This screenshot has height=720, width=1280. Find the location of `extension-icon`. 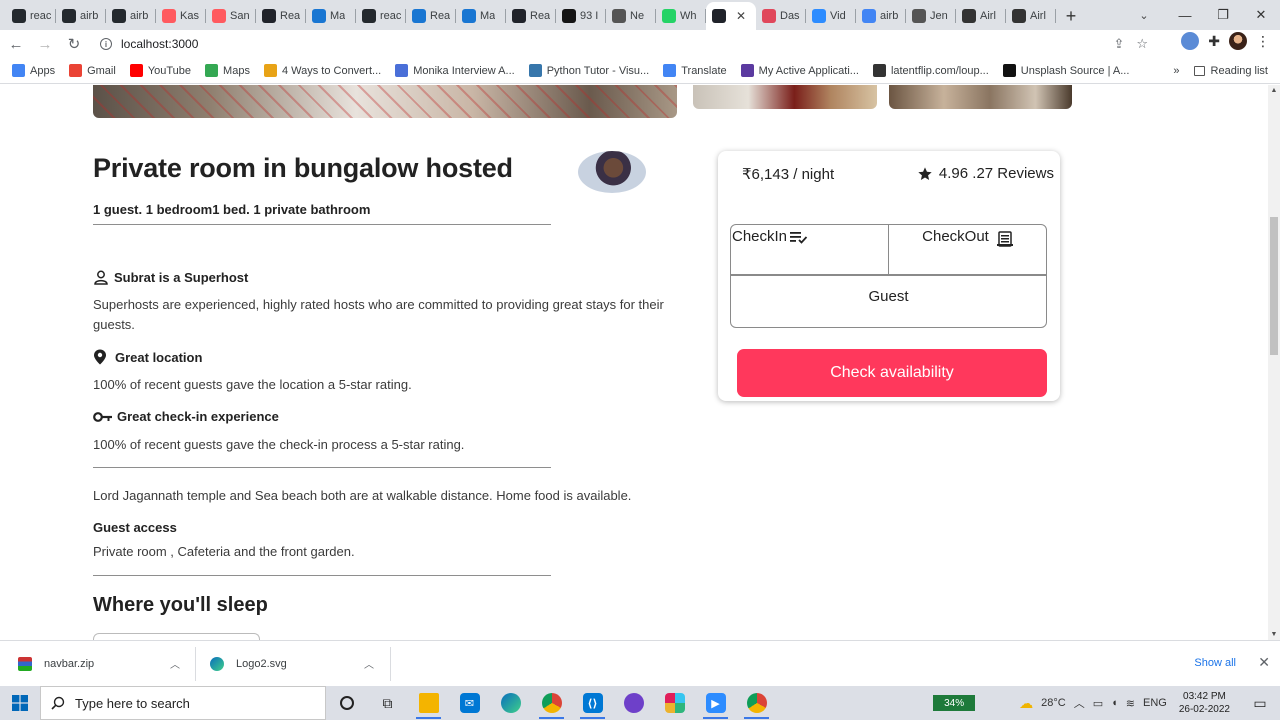

extension-icon is located at coordinates (1190, 41).